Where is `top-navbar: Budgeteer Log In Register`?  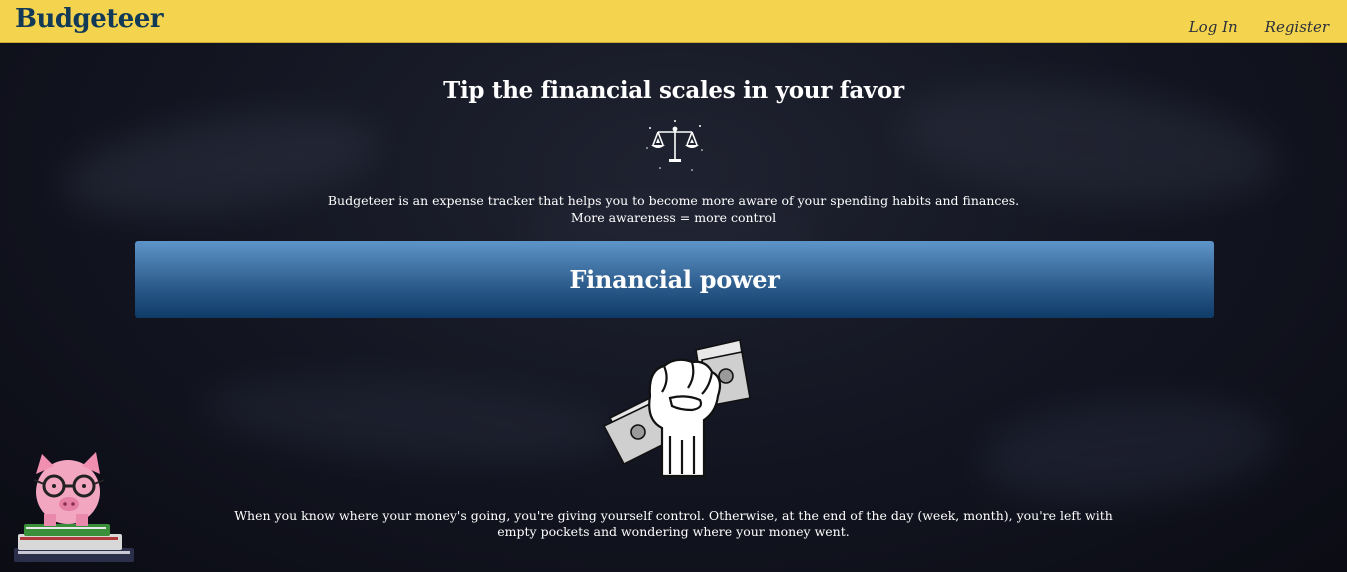
top-navbar: Budgeteer Log In Register is located at coordinates (673, 21).